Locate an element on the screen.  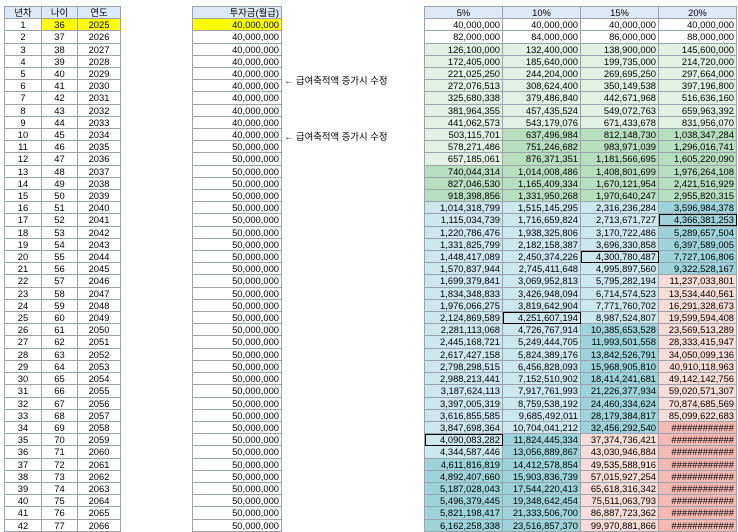
age-cell: 50 is located at coordinates (59, 196).